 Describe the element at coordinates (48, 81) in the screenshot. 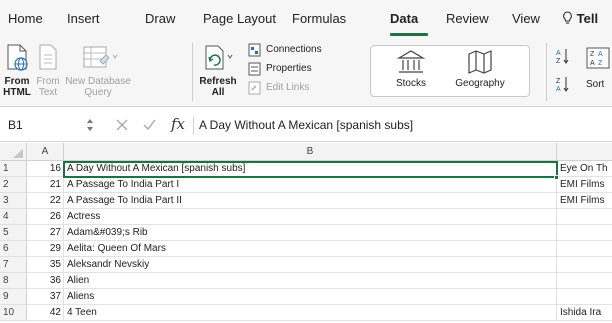

I see `from-text-label-1: From` at that location.